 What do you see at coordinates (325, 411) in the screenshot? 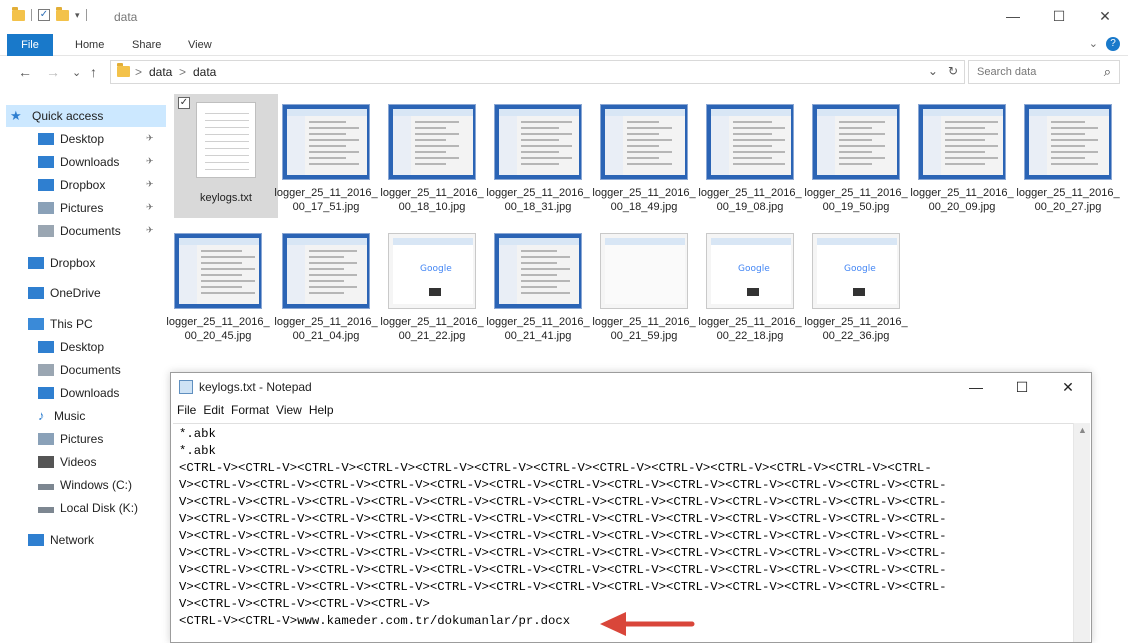
I see `menu-help: Help` at bounding box center [325, 411].